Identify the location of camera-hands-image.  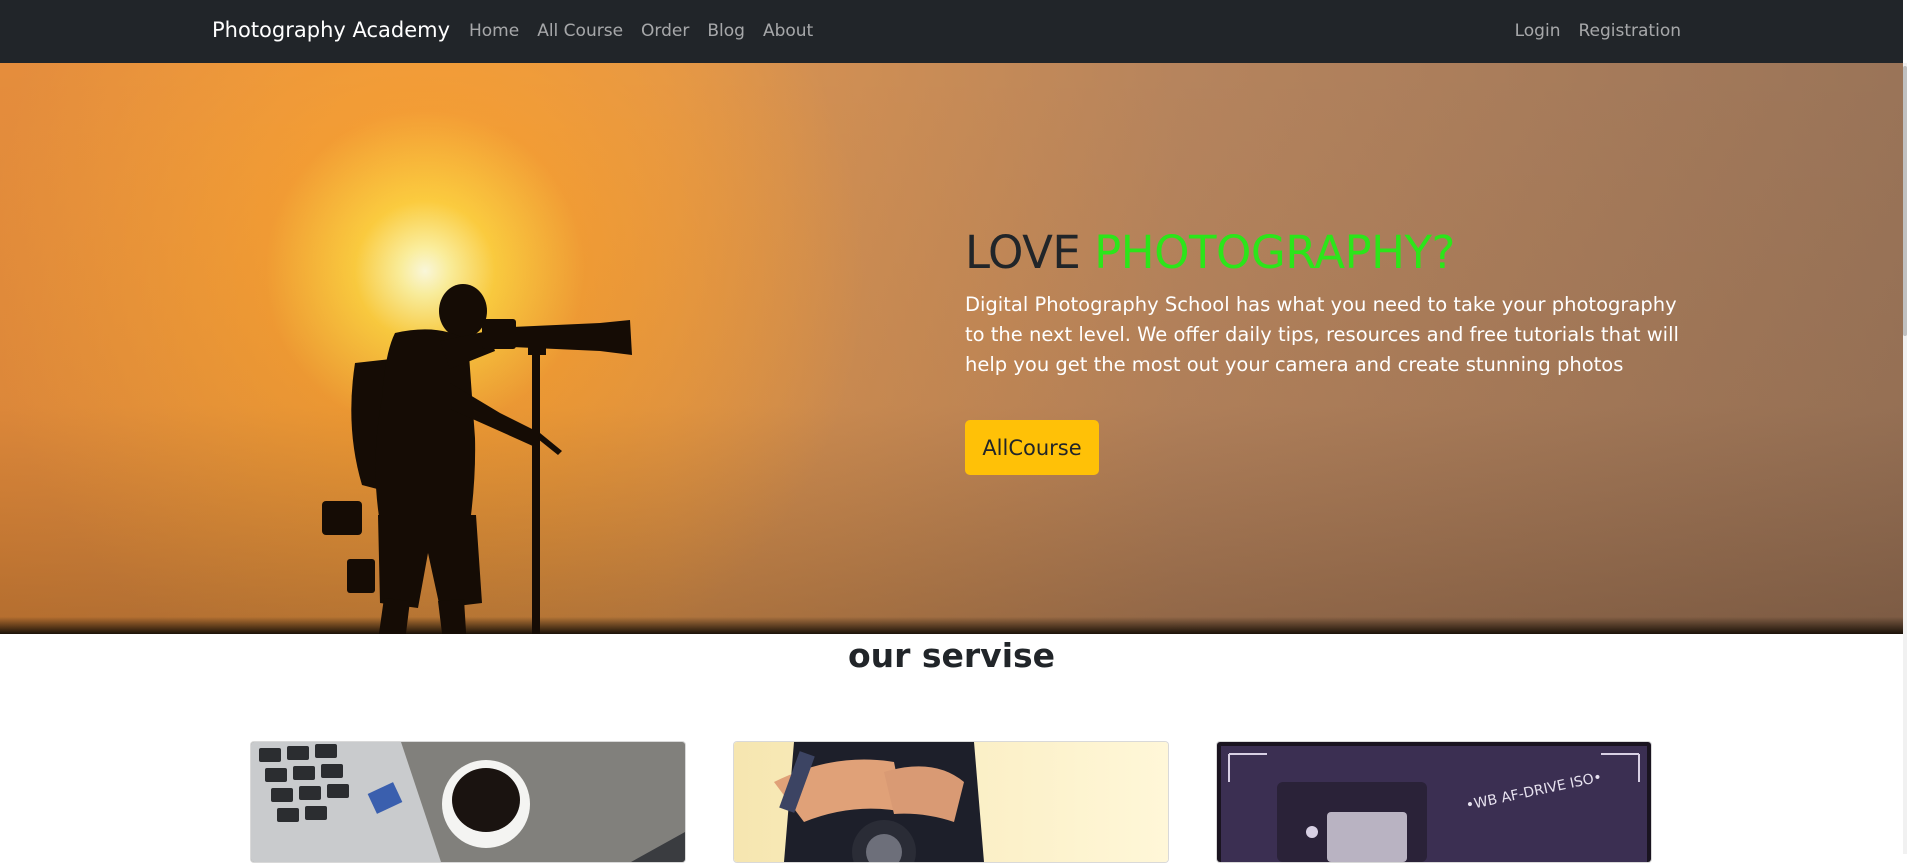
(951, 802).